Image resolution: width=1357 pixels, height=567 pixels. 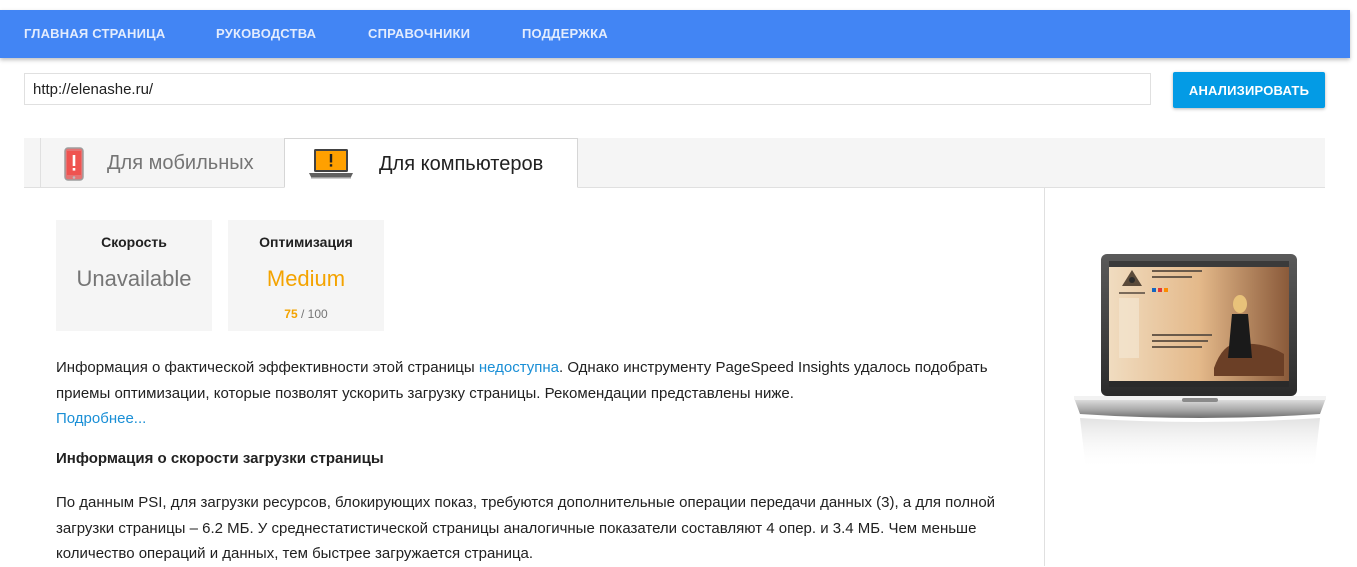 I want to click on nav-home: ГЛАВНАЯ СТРАНИЦА, so click(x=94, y=34).